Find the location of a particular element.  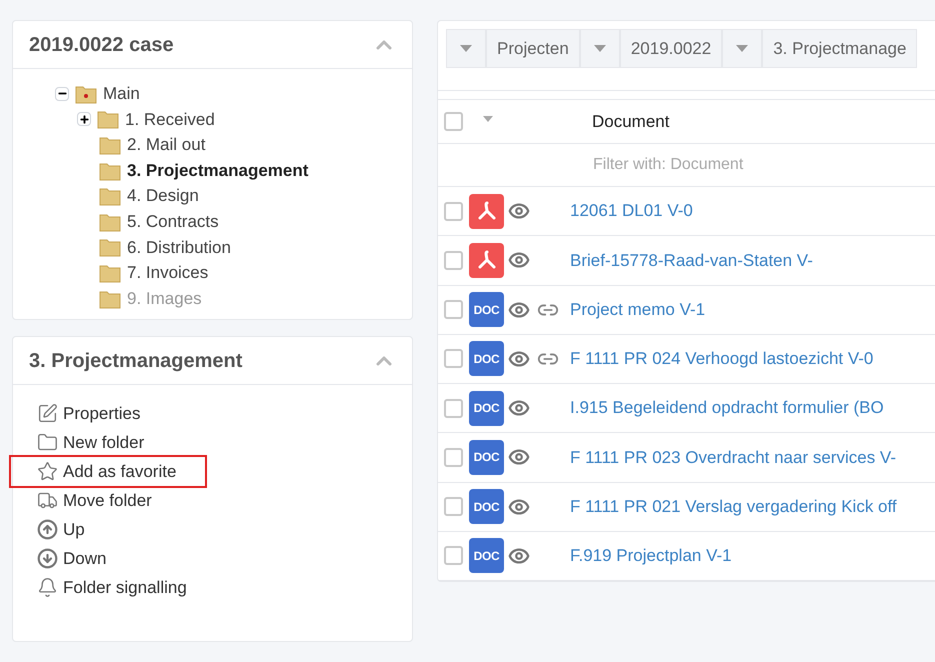

breadcrumb-item: 2019.0022 is located at coordinates (671, 48).